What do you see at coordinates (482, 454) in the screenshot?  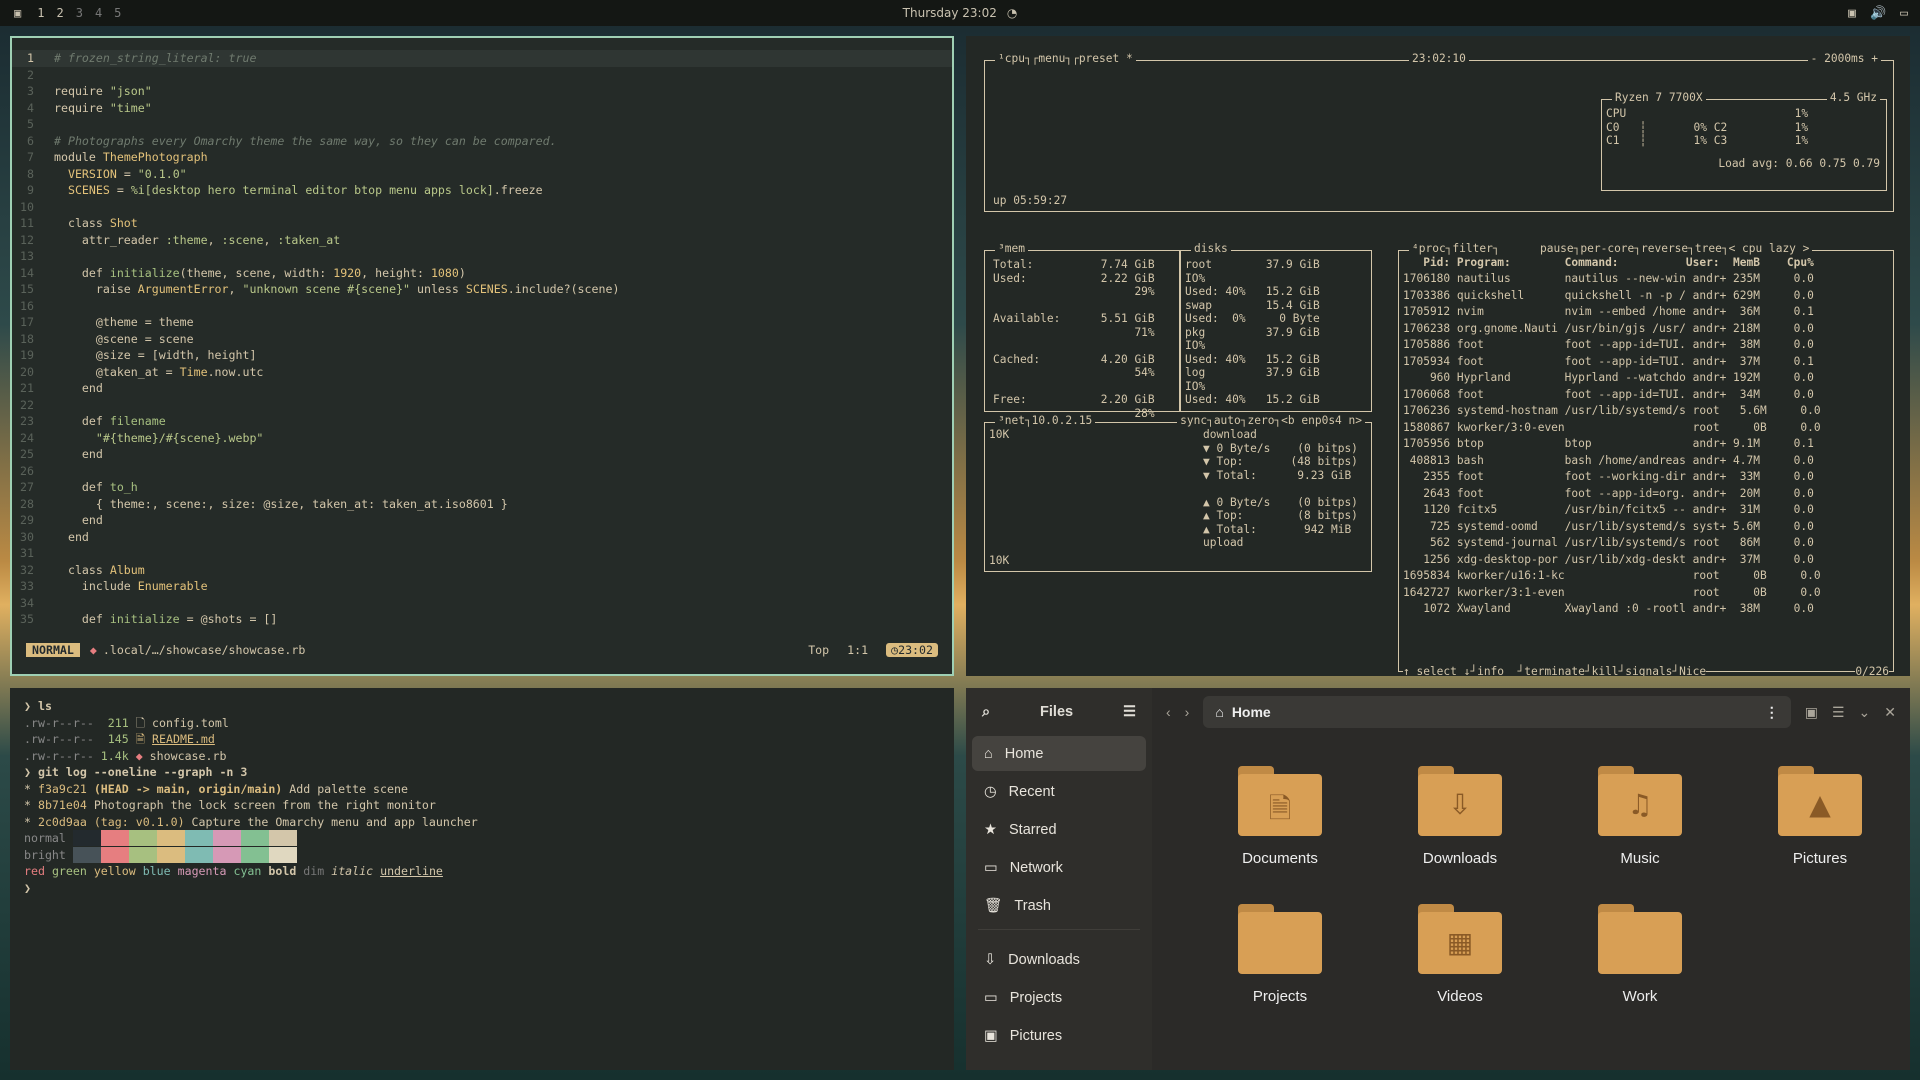 I see `code-line: 25 end` at bounding box center [482, 454].